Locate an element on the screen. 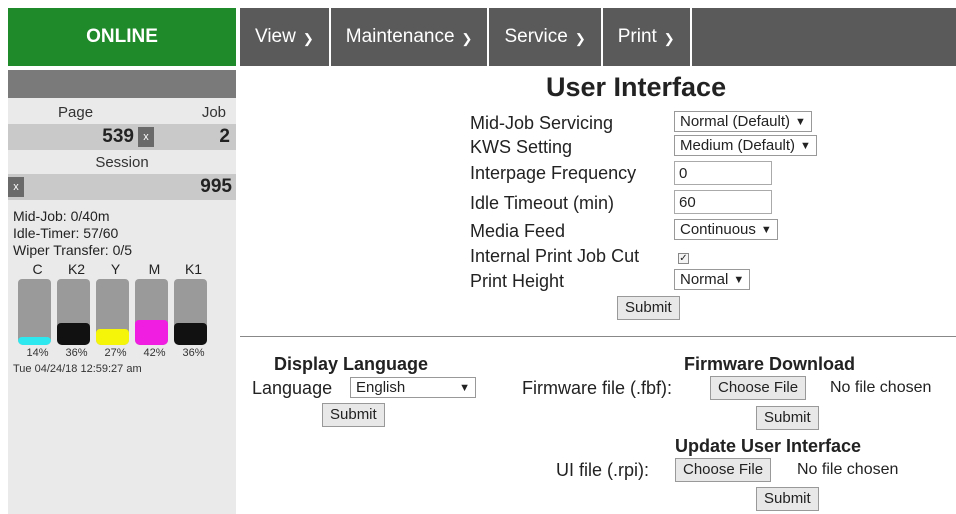 The image size is (956, 514). ink-percent: 27% is located at coordinates (115, 353).